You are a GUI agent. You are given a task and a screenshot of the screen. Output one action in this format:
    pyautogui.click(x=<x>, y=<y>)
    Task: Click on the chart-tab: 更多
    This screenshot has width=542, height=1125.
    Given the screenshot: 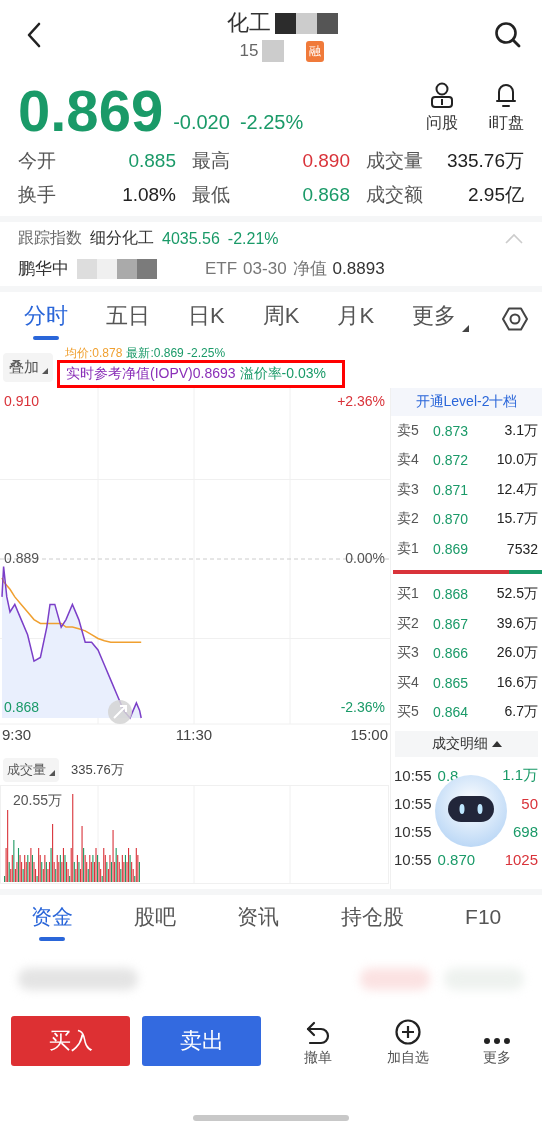 What is the action you would take?
    pyautogui.click(x=441, y=319)
    